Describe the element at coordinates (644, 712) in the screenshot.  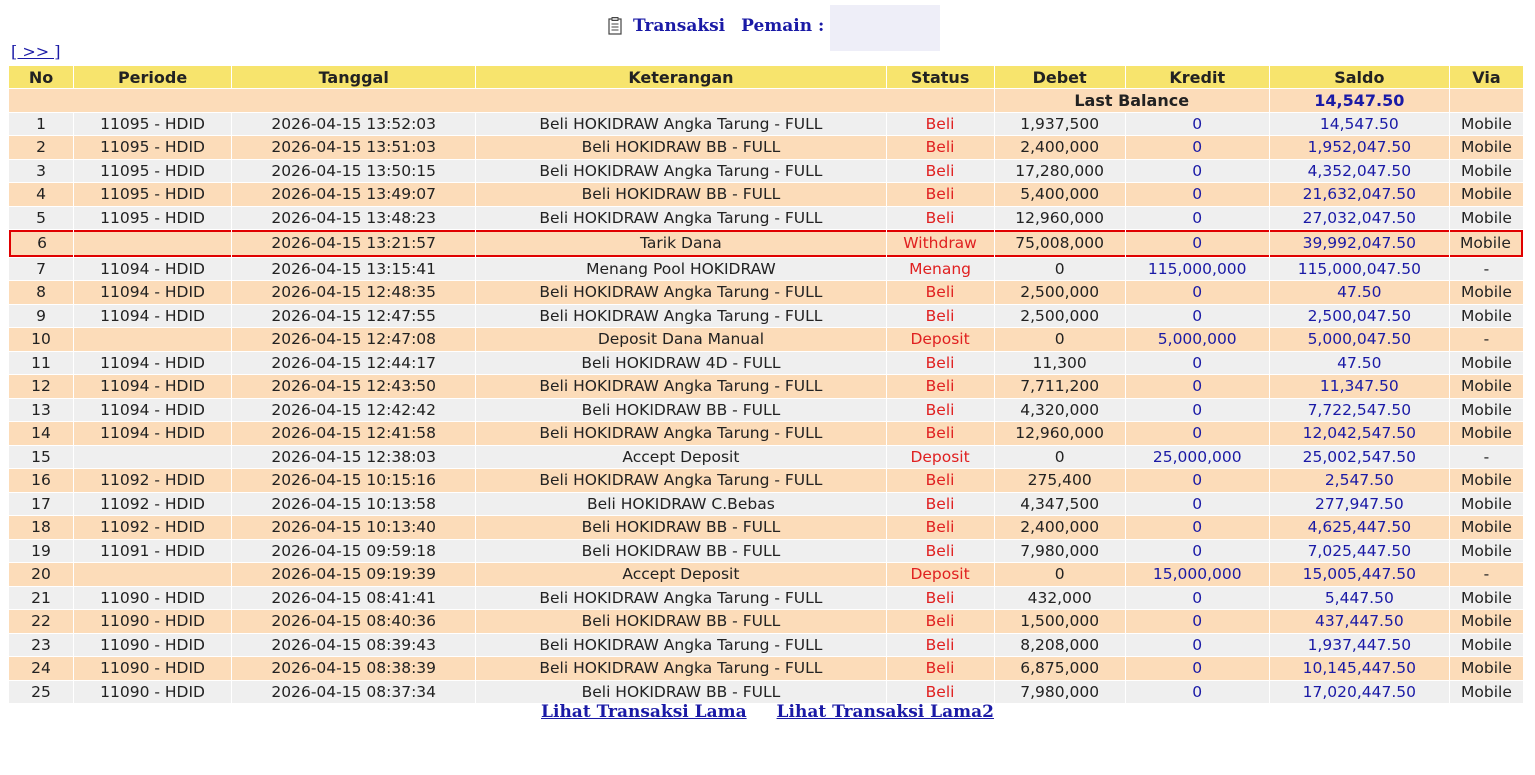
I see `old-transactions-link: Lihat Transaksi Lama` at that location.